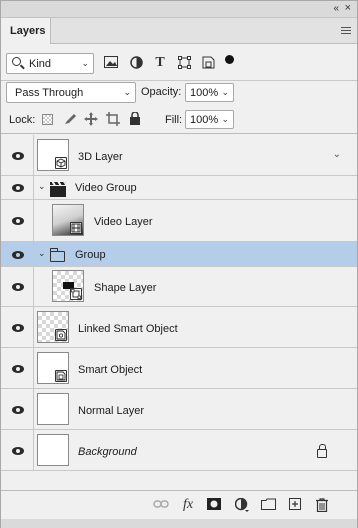  I want to click on blend-row: Pass Through ⌄ Opacity: 100% ⌄, so click(179, 93).